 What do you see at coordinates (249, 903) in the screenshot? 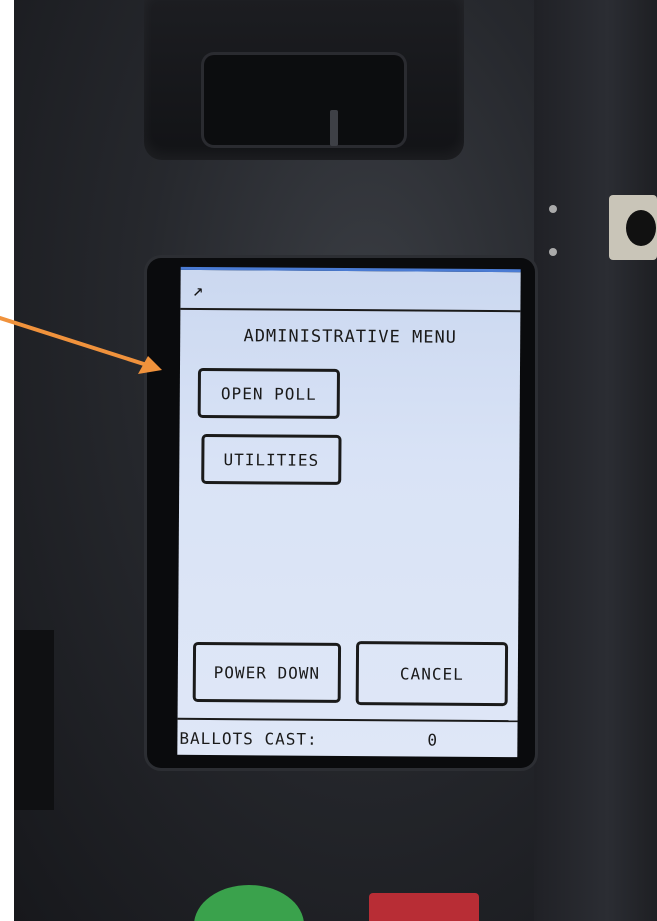
I see `green-button` at bounding box center [249, 903].